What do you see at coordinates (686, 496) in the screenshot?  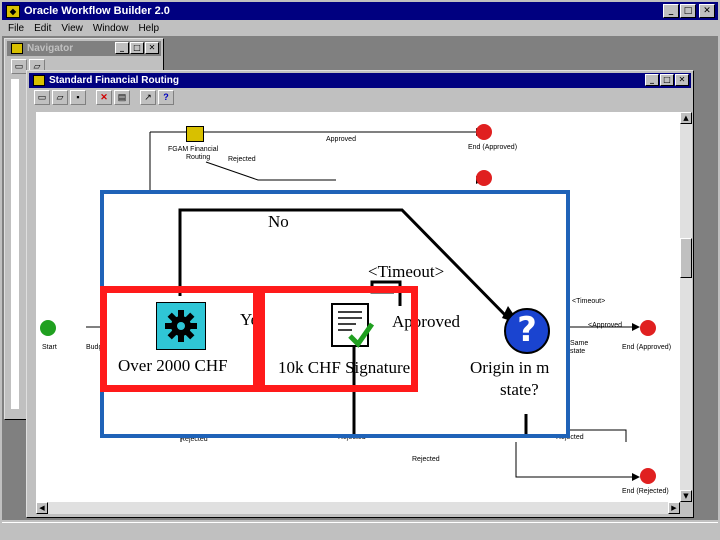 I see `scroll-down-icon: ▼` at bounding box center [686, 496].